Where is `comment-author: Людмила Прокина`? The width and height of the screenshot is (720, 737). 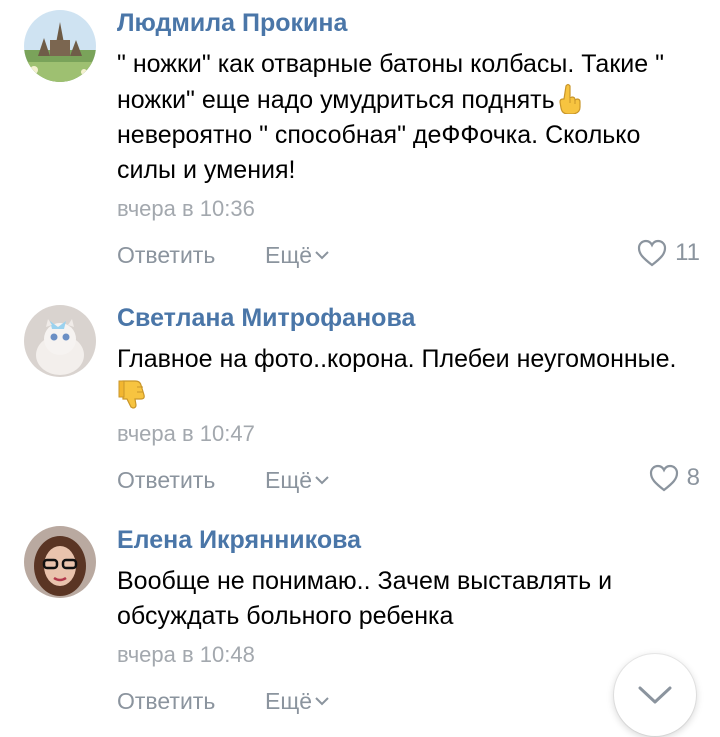
comment-author: Людмила Прокина is located at coordinates (408, 23).